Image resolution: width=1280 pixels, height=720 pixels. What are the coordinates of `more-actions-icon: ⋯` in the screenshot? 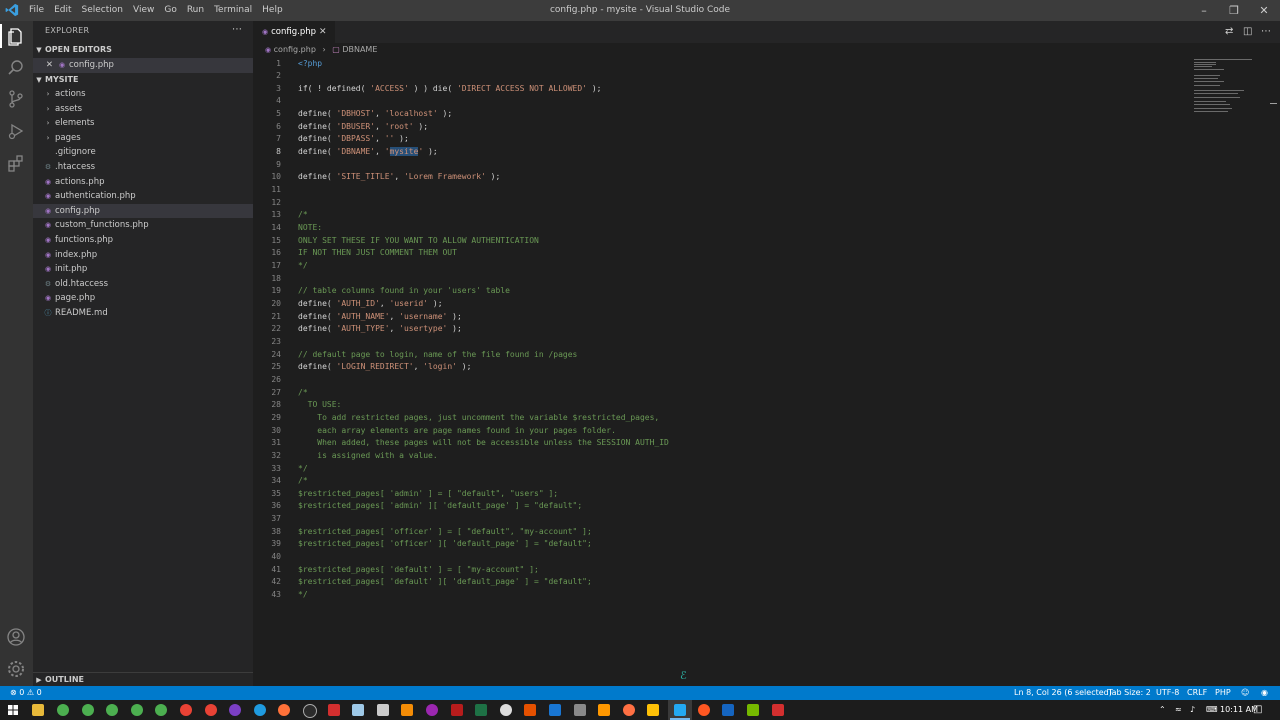 It's located at (237, 29).